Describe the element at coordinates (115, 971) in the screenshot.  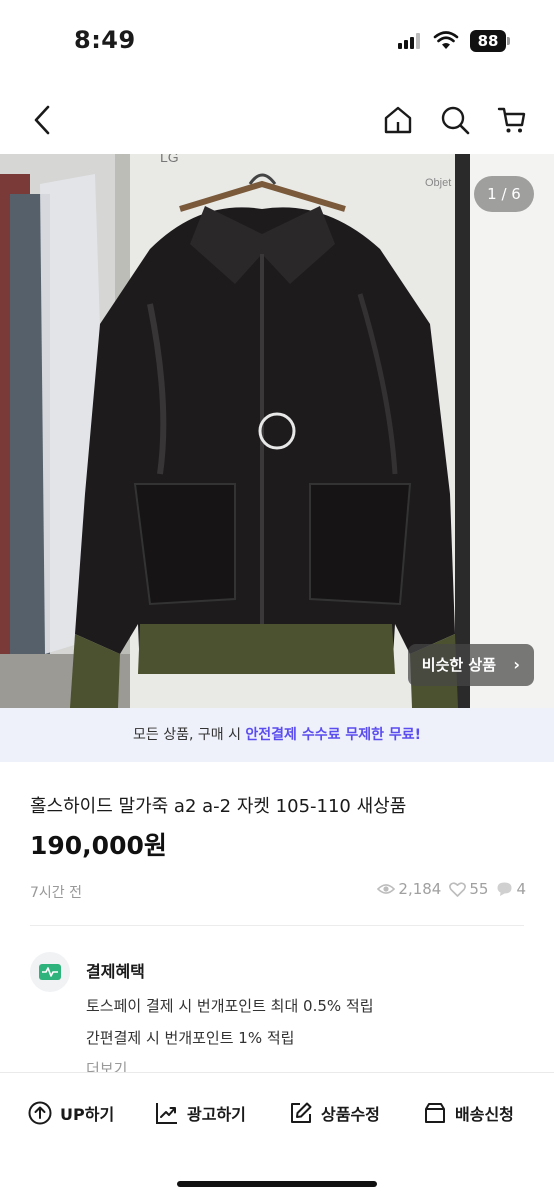
I see `benefit-title: 결제혜택` at that location.